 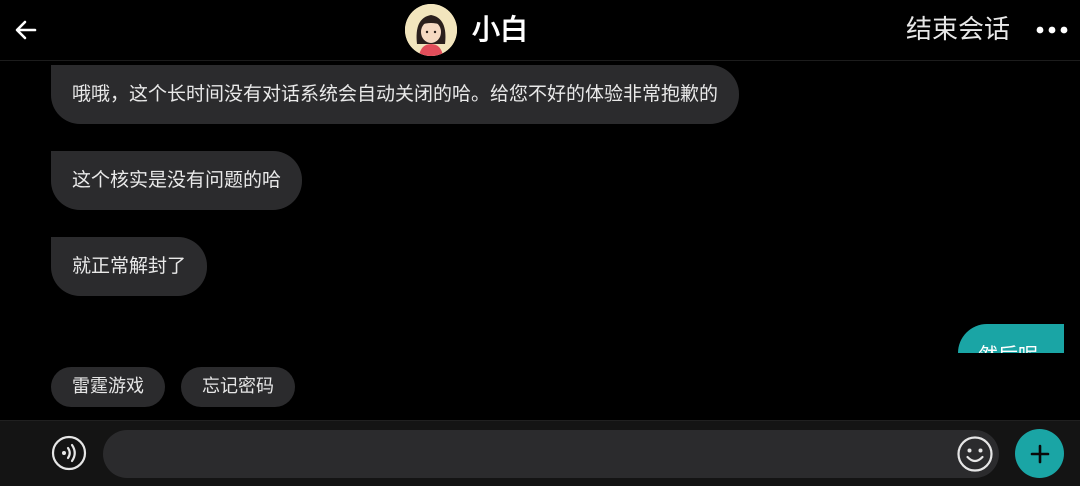 What do you see at coordinates (129, 266) in the screenshot?
I see `message-bubble-incoming: 就正常解封了` at bounding box center [129, 266].